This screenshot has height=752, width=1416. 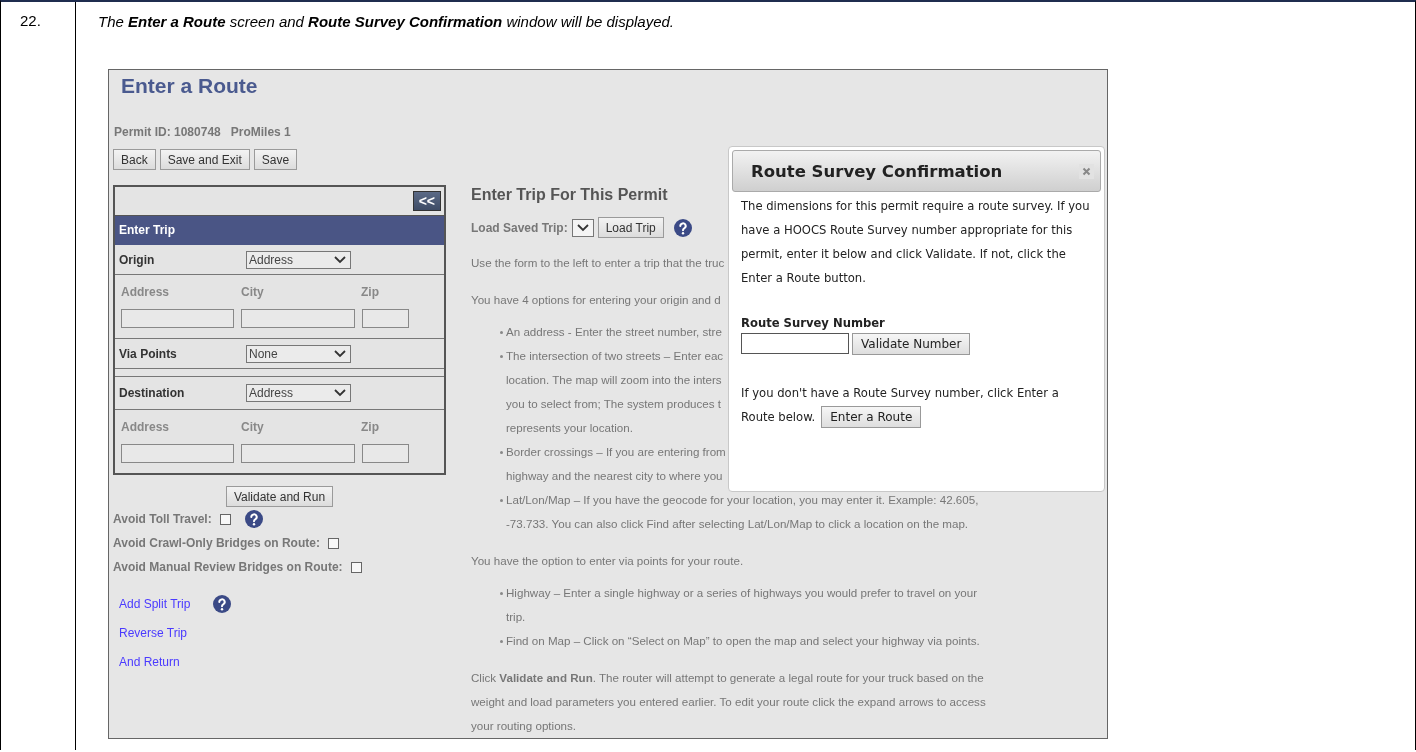 What do you see at coordinates (778, 417) in the screenshot?
I see `dialog-message: Route below.` at bounding box center [778, 417].